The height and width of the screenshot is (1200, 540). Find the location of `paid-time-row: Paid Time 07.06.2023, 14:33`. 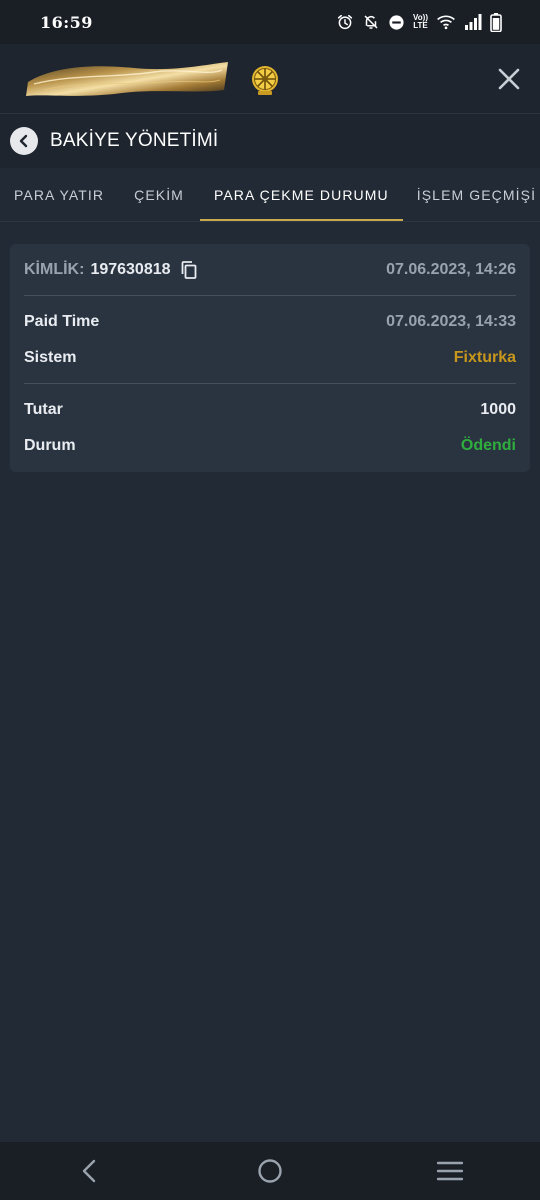

paid-time-row: Paid Time 07.06.2023, 14:33 is located at coordinates (270, 322).